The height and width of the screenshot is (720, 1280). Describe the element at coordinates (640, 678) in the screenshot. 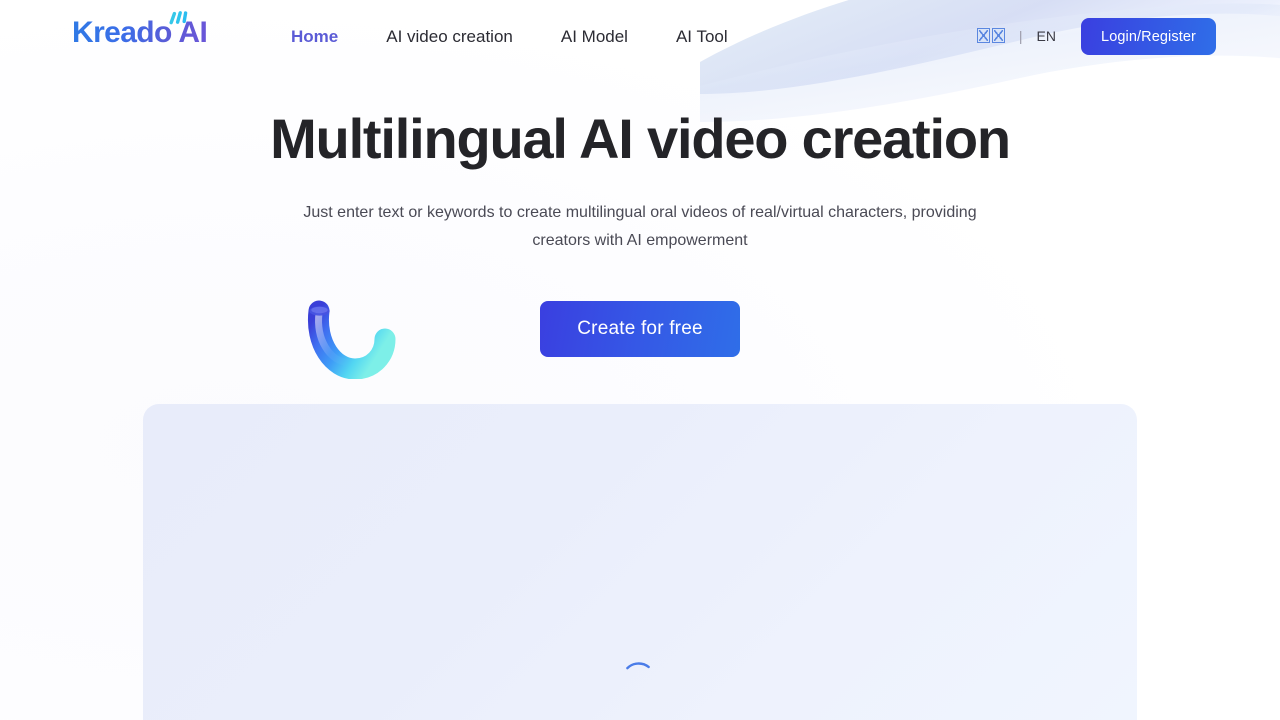

I see `loading-spinner-icon` at that location.